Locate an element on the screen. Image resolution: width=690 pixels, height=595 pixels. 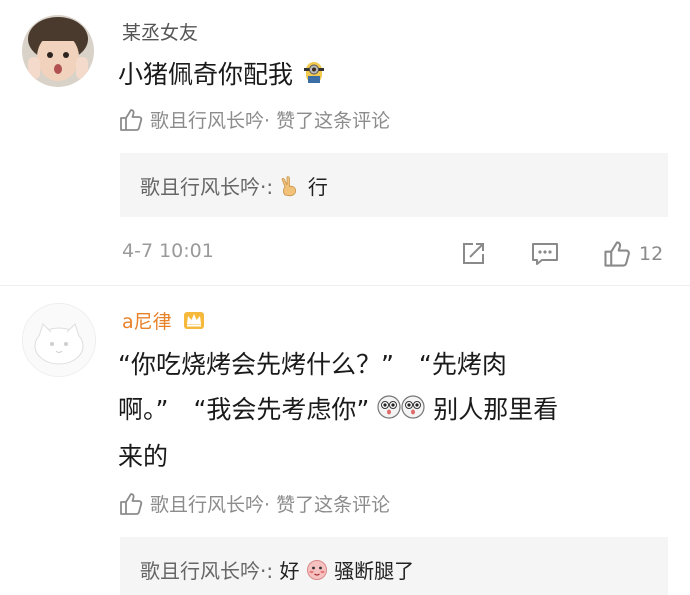
comment-time: 4-7 10:01 is located at coordinates (168, 251).